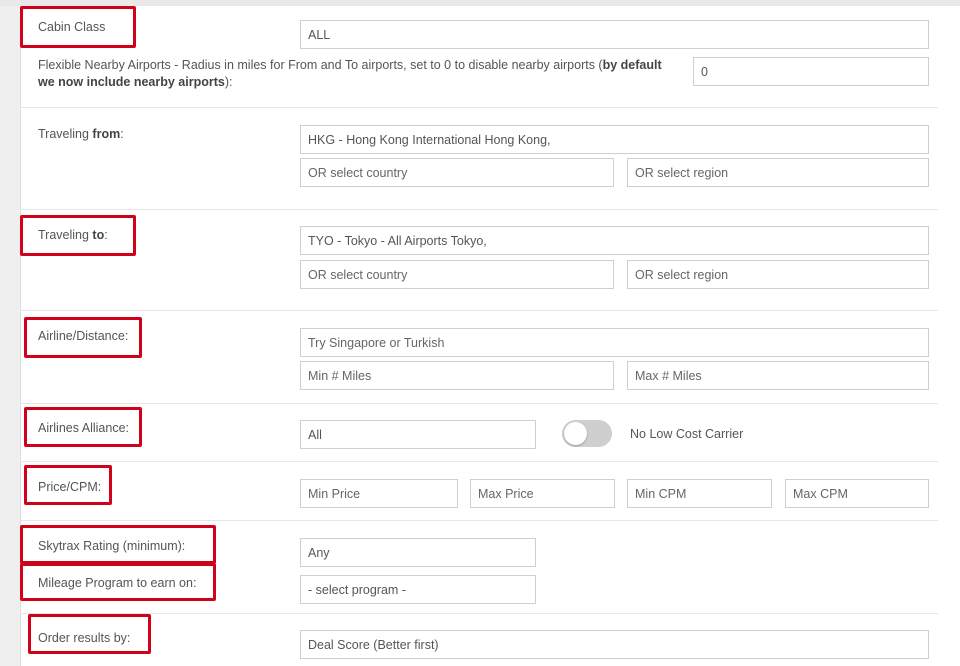 This screenshot has height=666, width=960. I want to click on low-cost-toggle-label: No Low Cost Carrier, so click(687, 434).